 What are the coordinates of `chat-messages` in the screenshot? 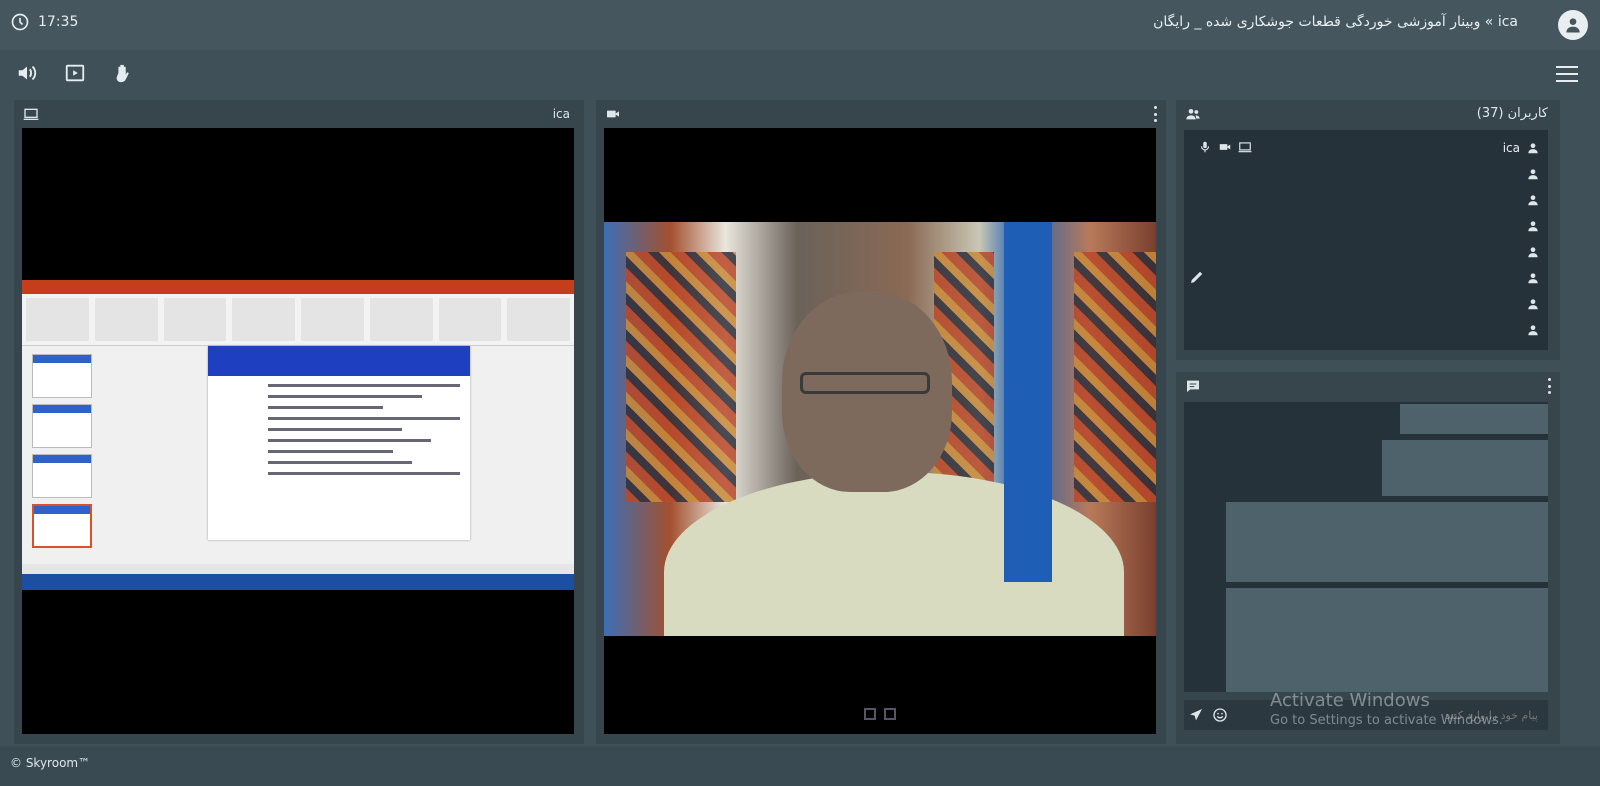 It's located at (1366, 547).